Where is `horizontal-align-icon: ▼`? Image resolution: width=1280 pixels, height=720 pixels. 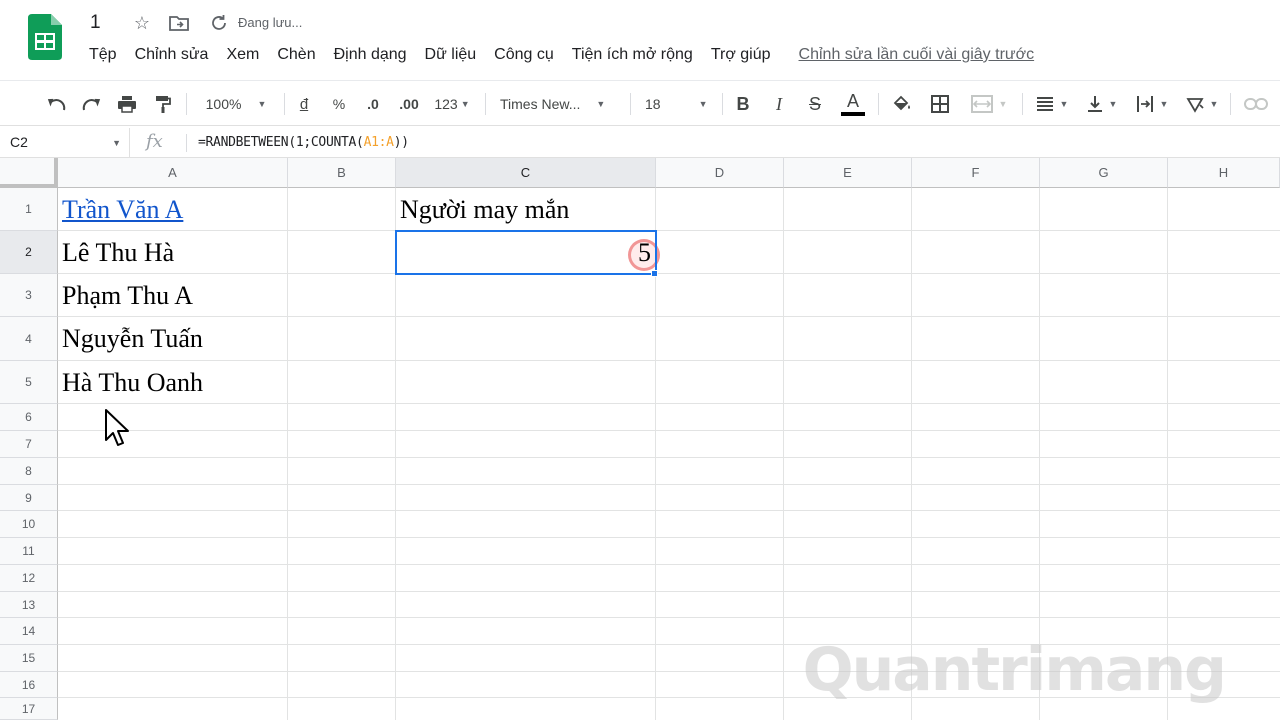 horizontal-align-icon: ▼ is located at coordinates (1052, 104).